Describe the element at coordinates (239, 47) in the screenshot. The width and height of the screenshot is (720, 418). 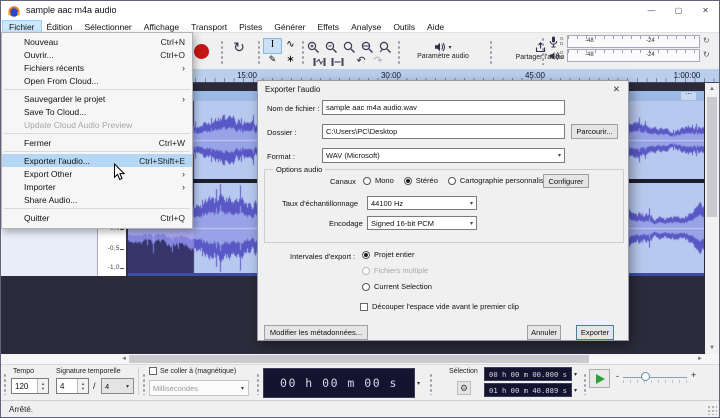
I see `loop-button: ↻` at that location.